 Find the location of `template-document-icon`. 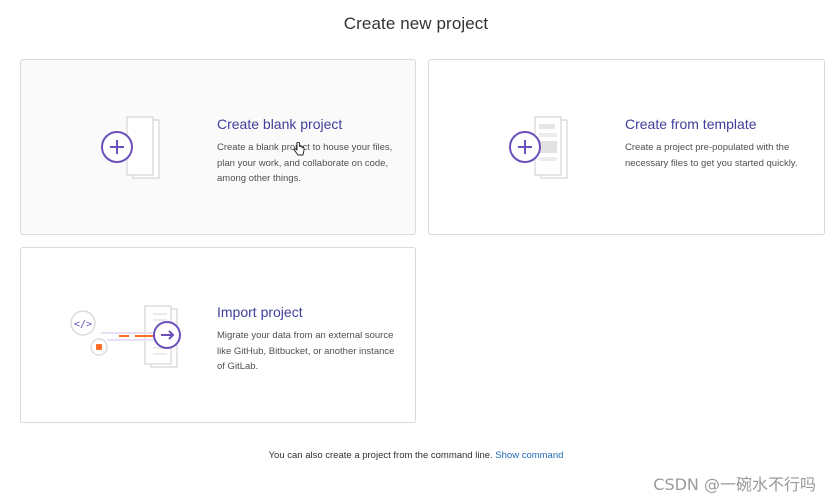

template-document-icon is located at coordinates (538, 147).